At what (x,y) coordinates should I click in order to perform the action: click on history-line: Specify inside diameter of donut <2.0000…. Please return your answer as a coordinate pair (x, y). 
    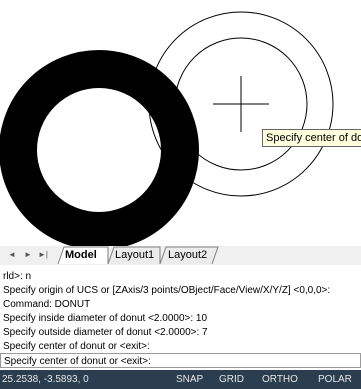
    Looking at the image, I should click on (105, 318).